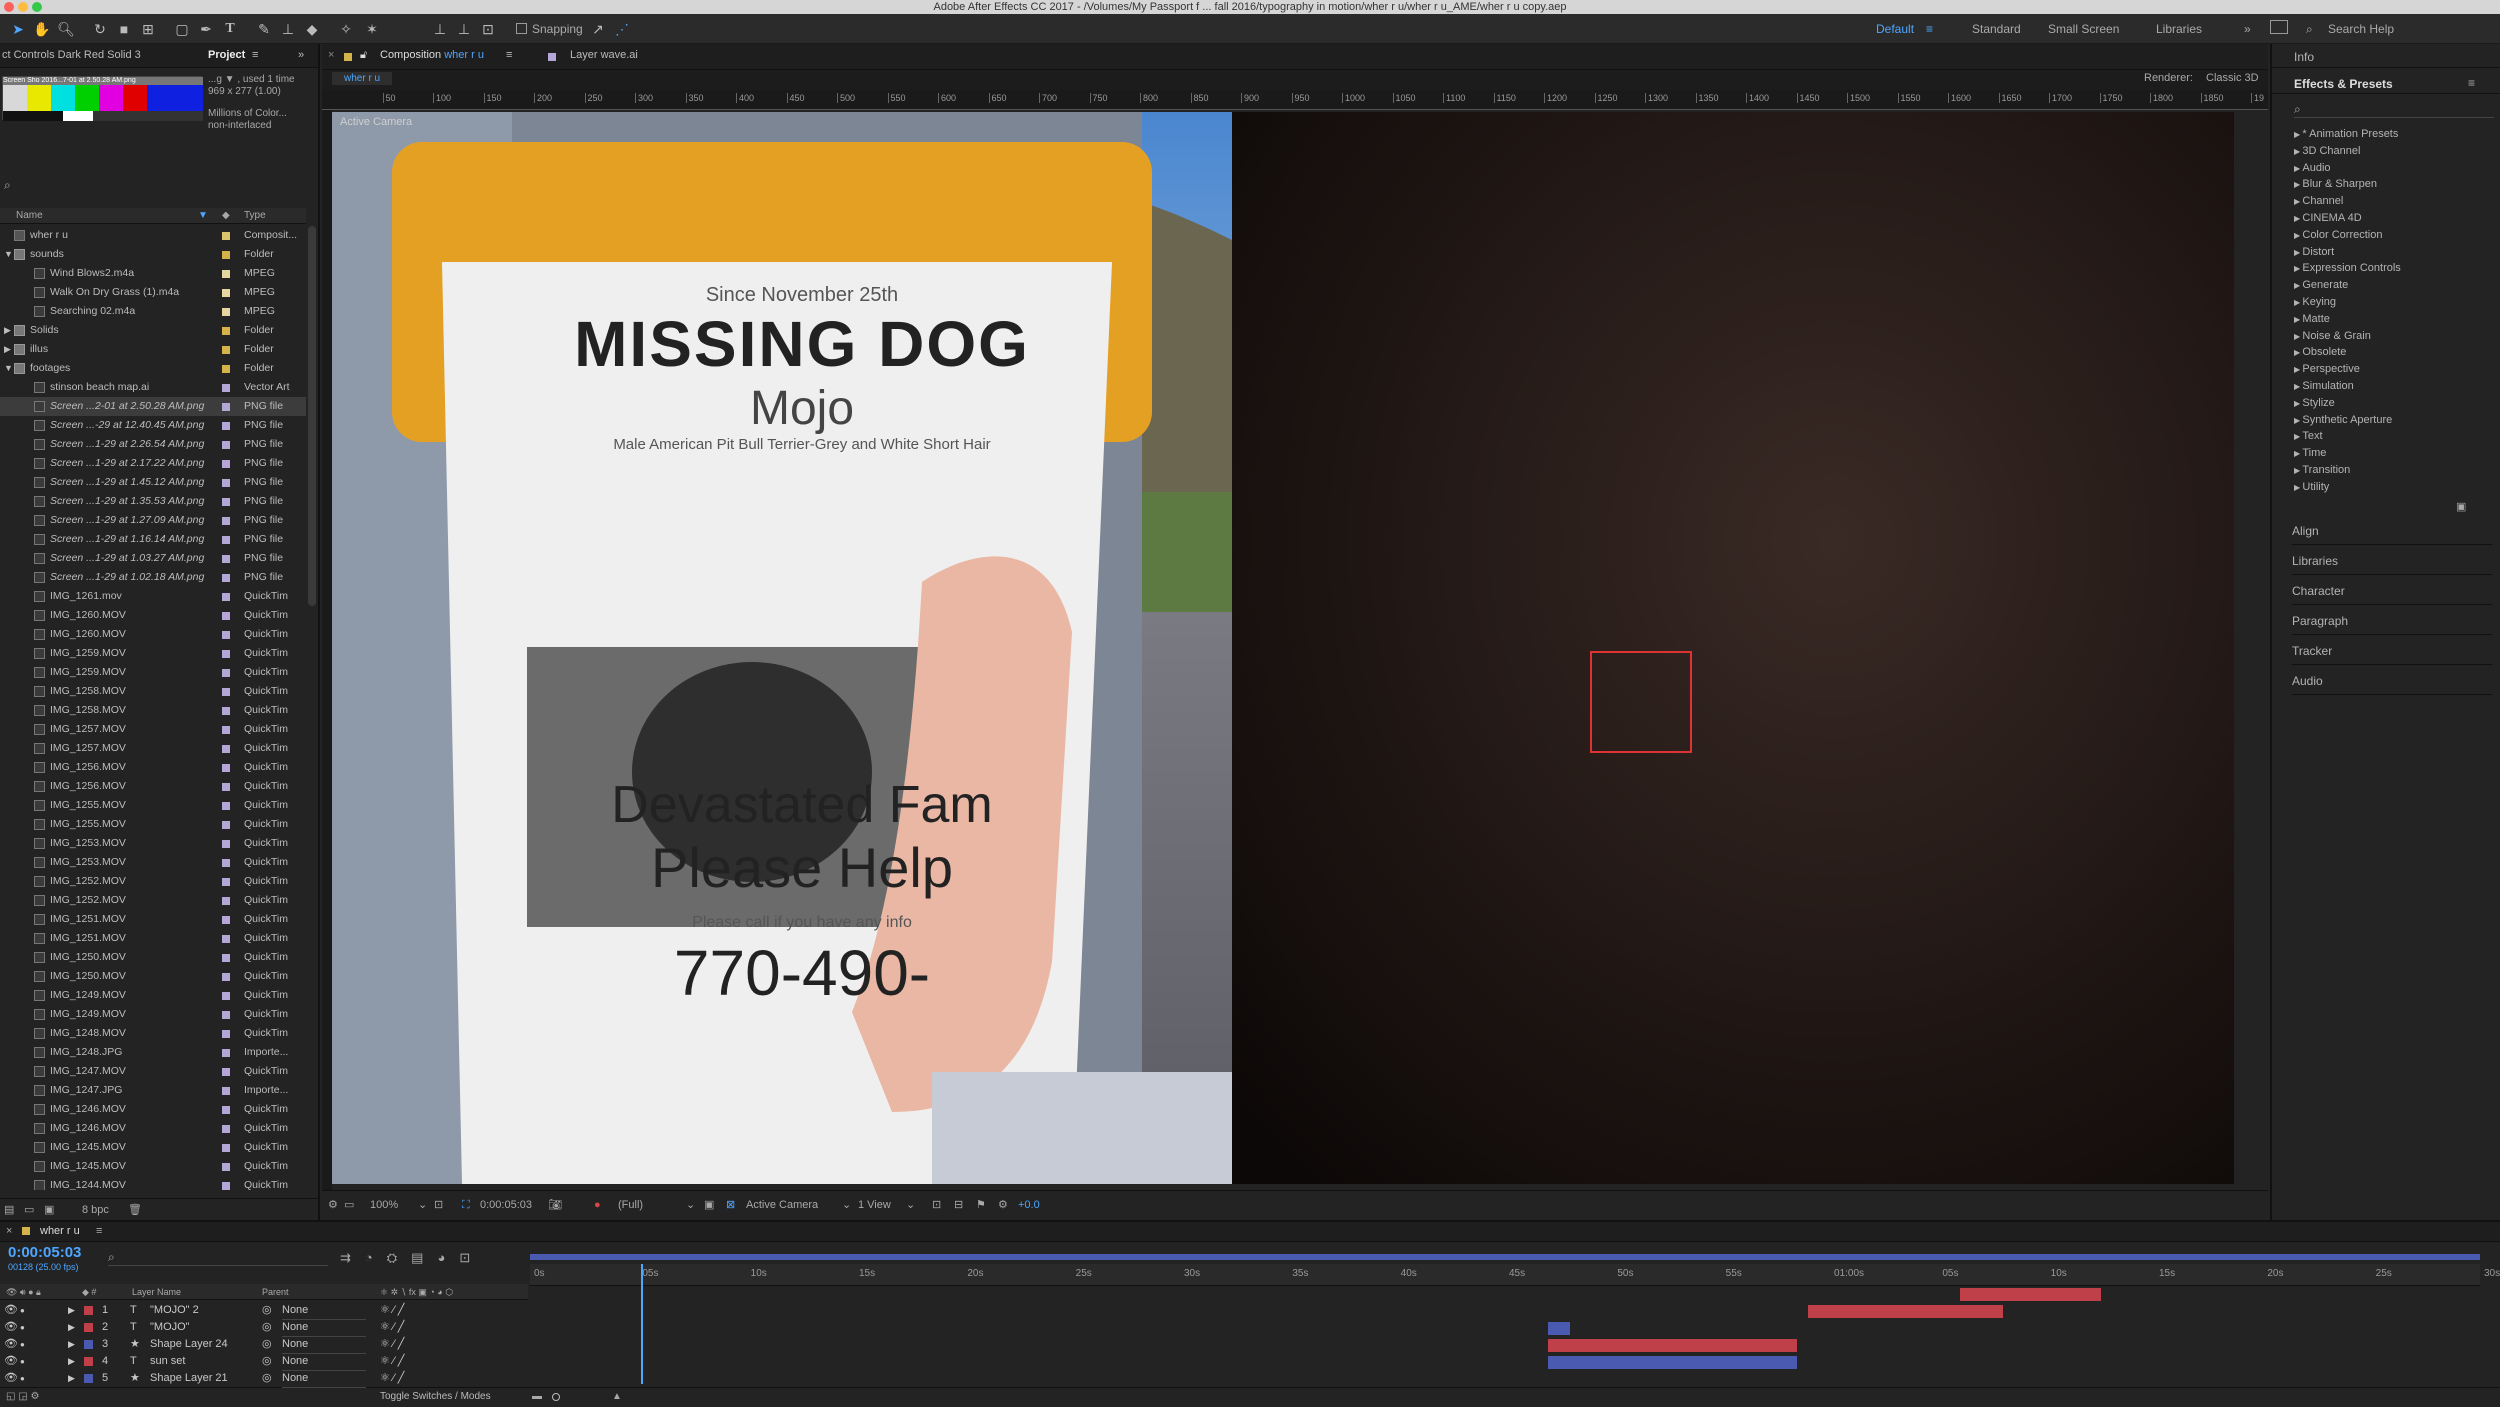 The height and width of the screenshot is (1407, 2500). Describe the element at coordinates (153, 1183) in the screenshot. I see `project-item: IMG_1244.MOV QuickTim` at that location.